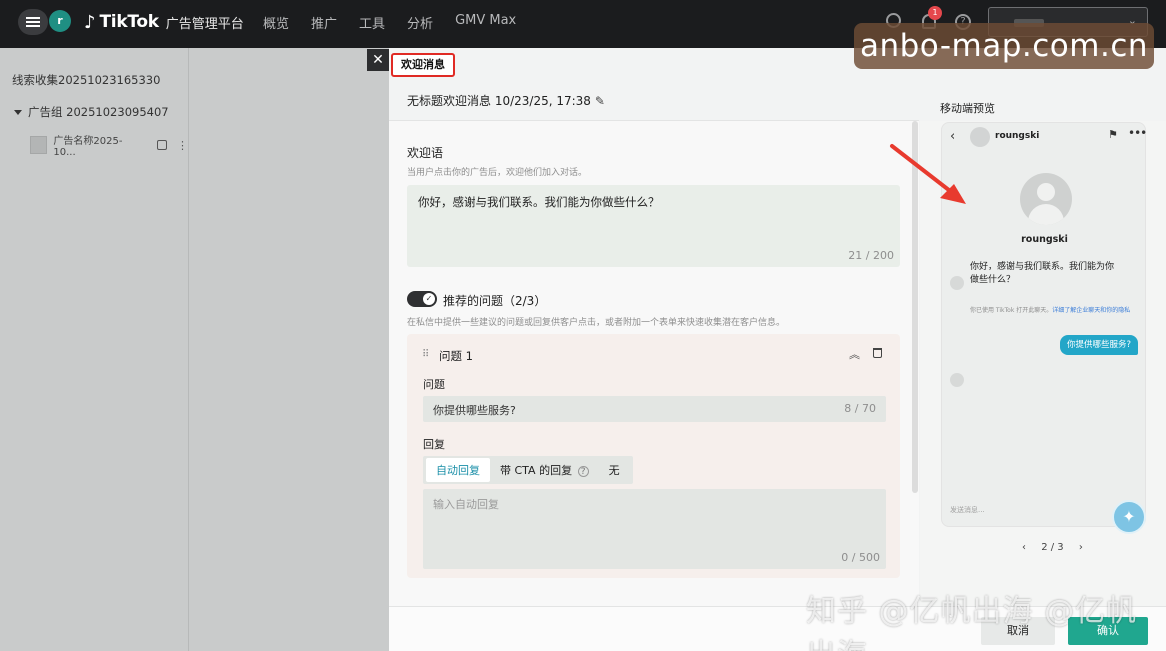 The width and height of the screenshot is (1166, 651). What do you see at coordinates (536, 470) in the screenshot?
I see `tab-cta-reply-label: 带 CTA 的回复` at bounding box center [536, 470].